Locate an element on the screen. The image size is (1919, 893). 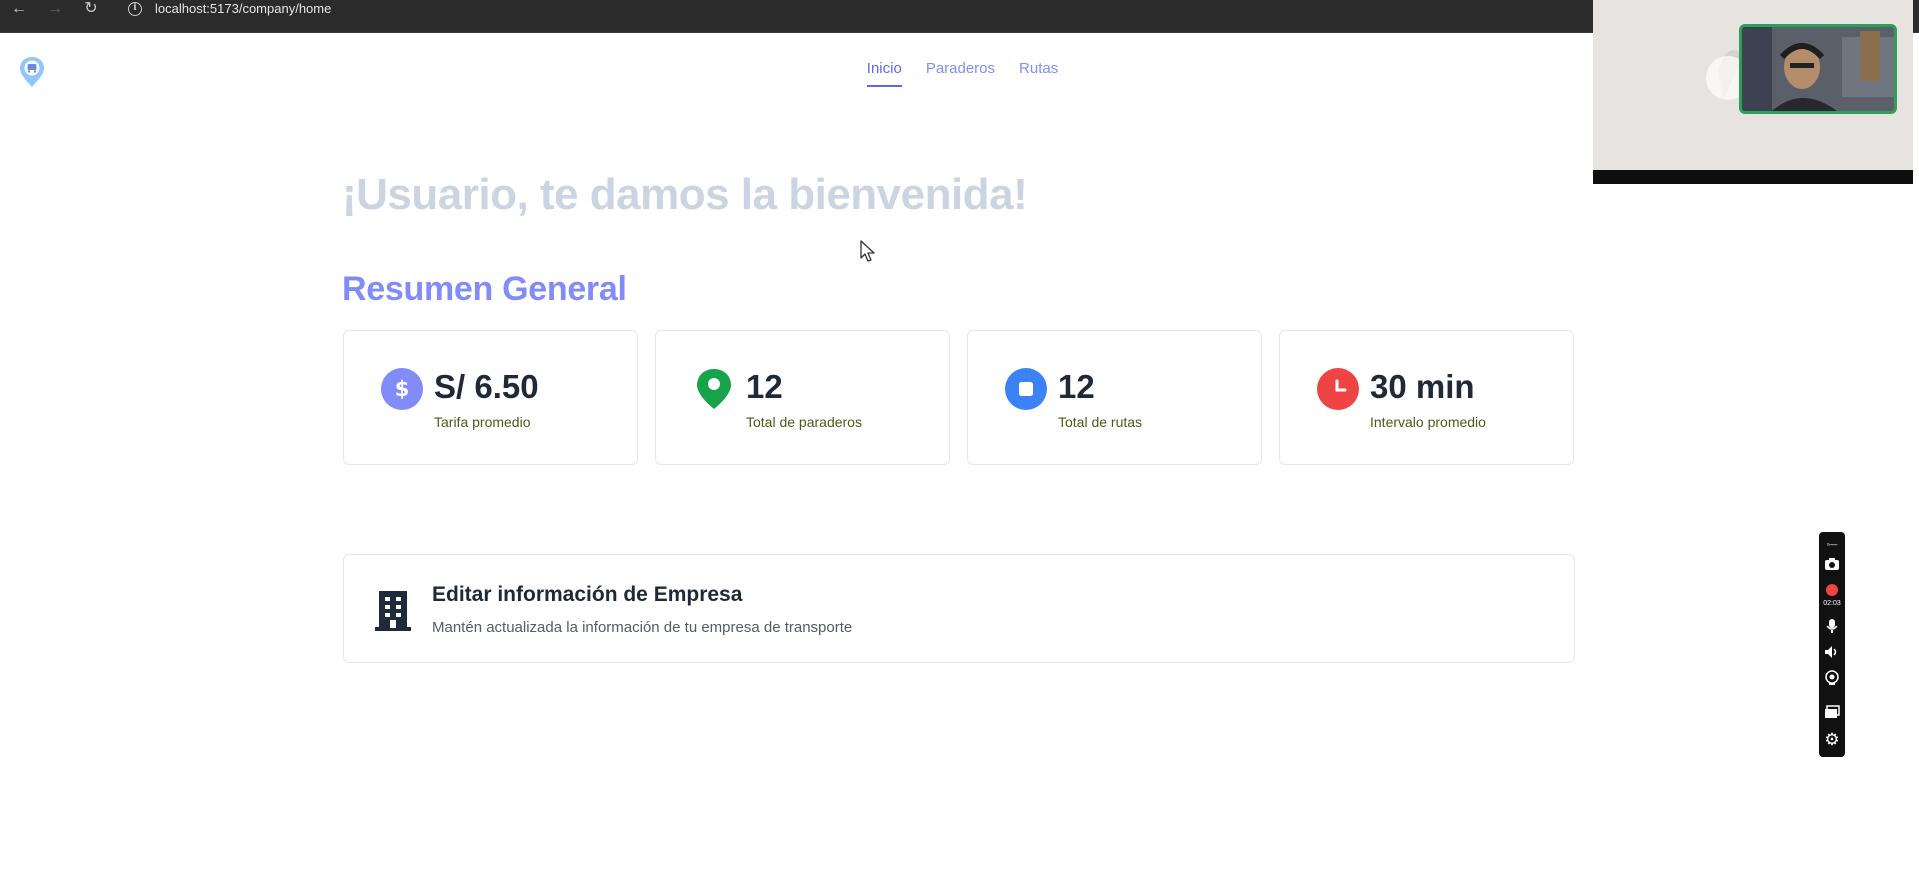
nav-rutas: Rutas is located at coordinates (1038, 73).